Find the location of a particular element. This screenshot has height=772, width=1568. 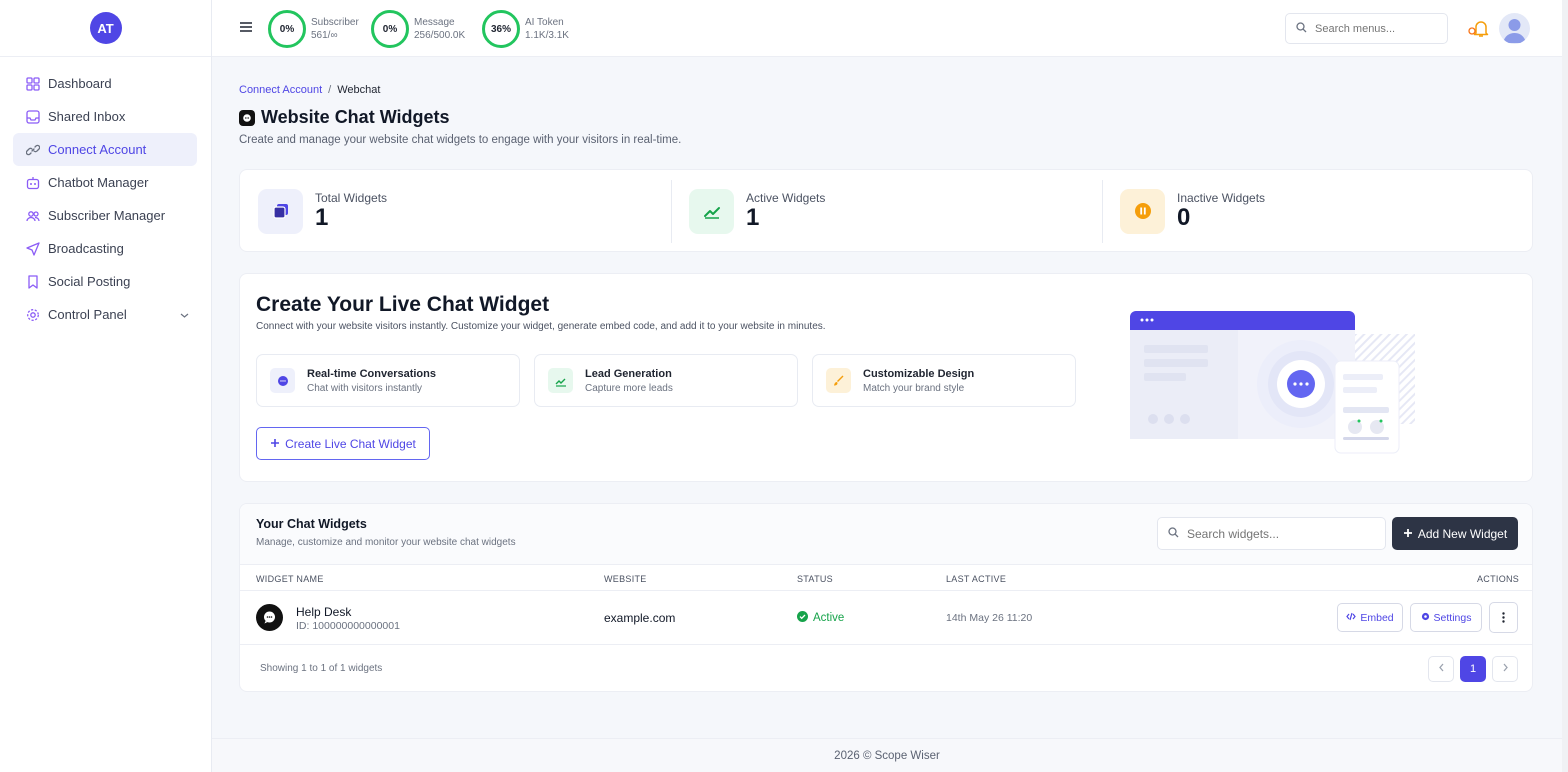

sidebar-item-control-panel: Control Panel is located at coordinates (105, 314).